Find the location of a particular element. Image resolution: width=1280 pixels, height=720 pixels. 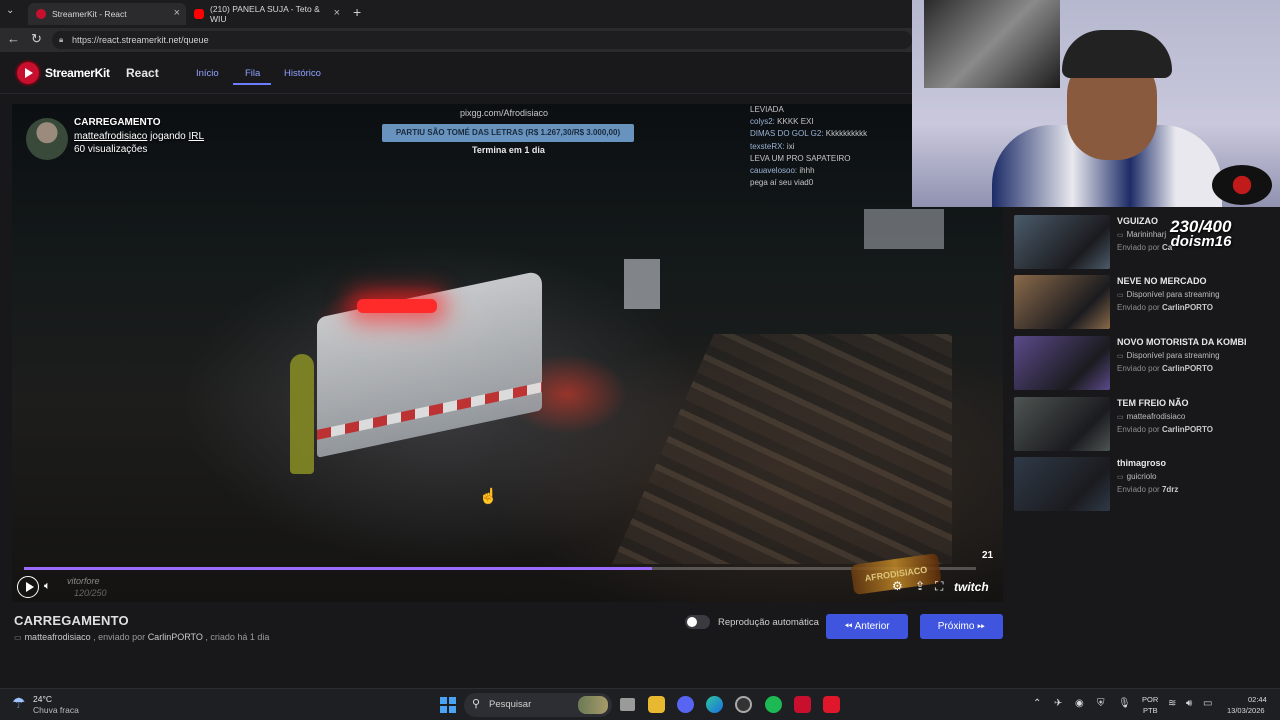

video-progress-fill is located at coordinates (338, 568).